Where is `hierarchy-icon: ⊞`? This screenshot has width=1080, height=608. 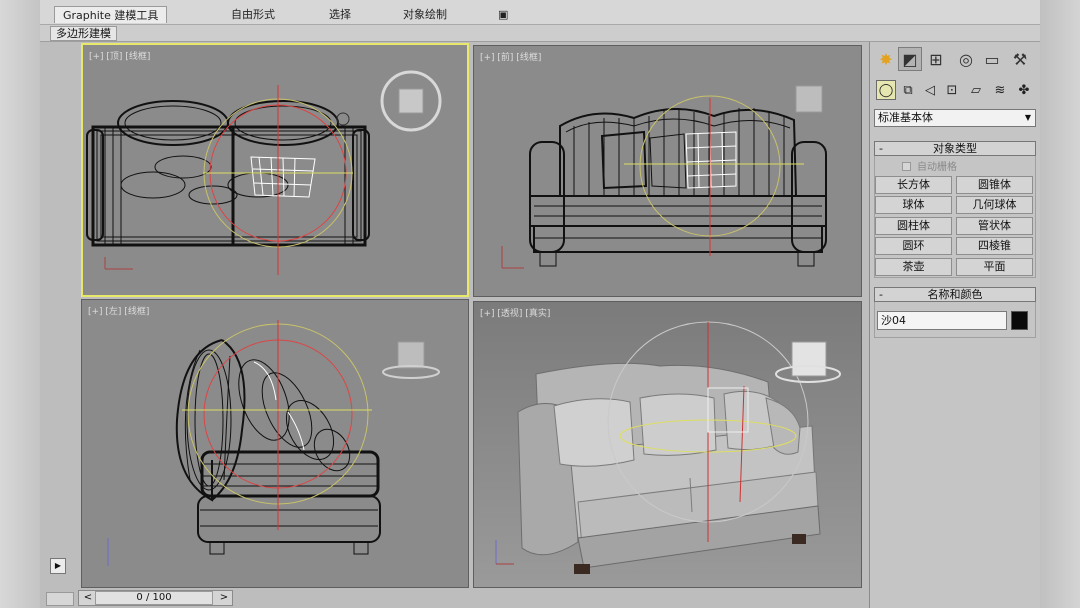
hierarchy-icon: ⊞ is located at coordinates (936, 59).